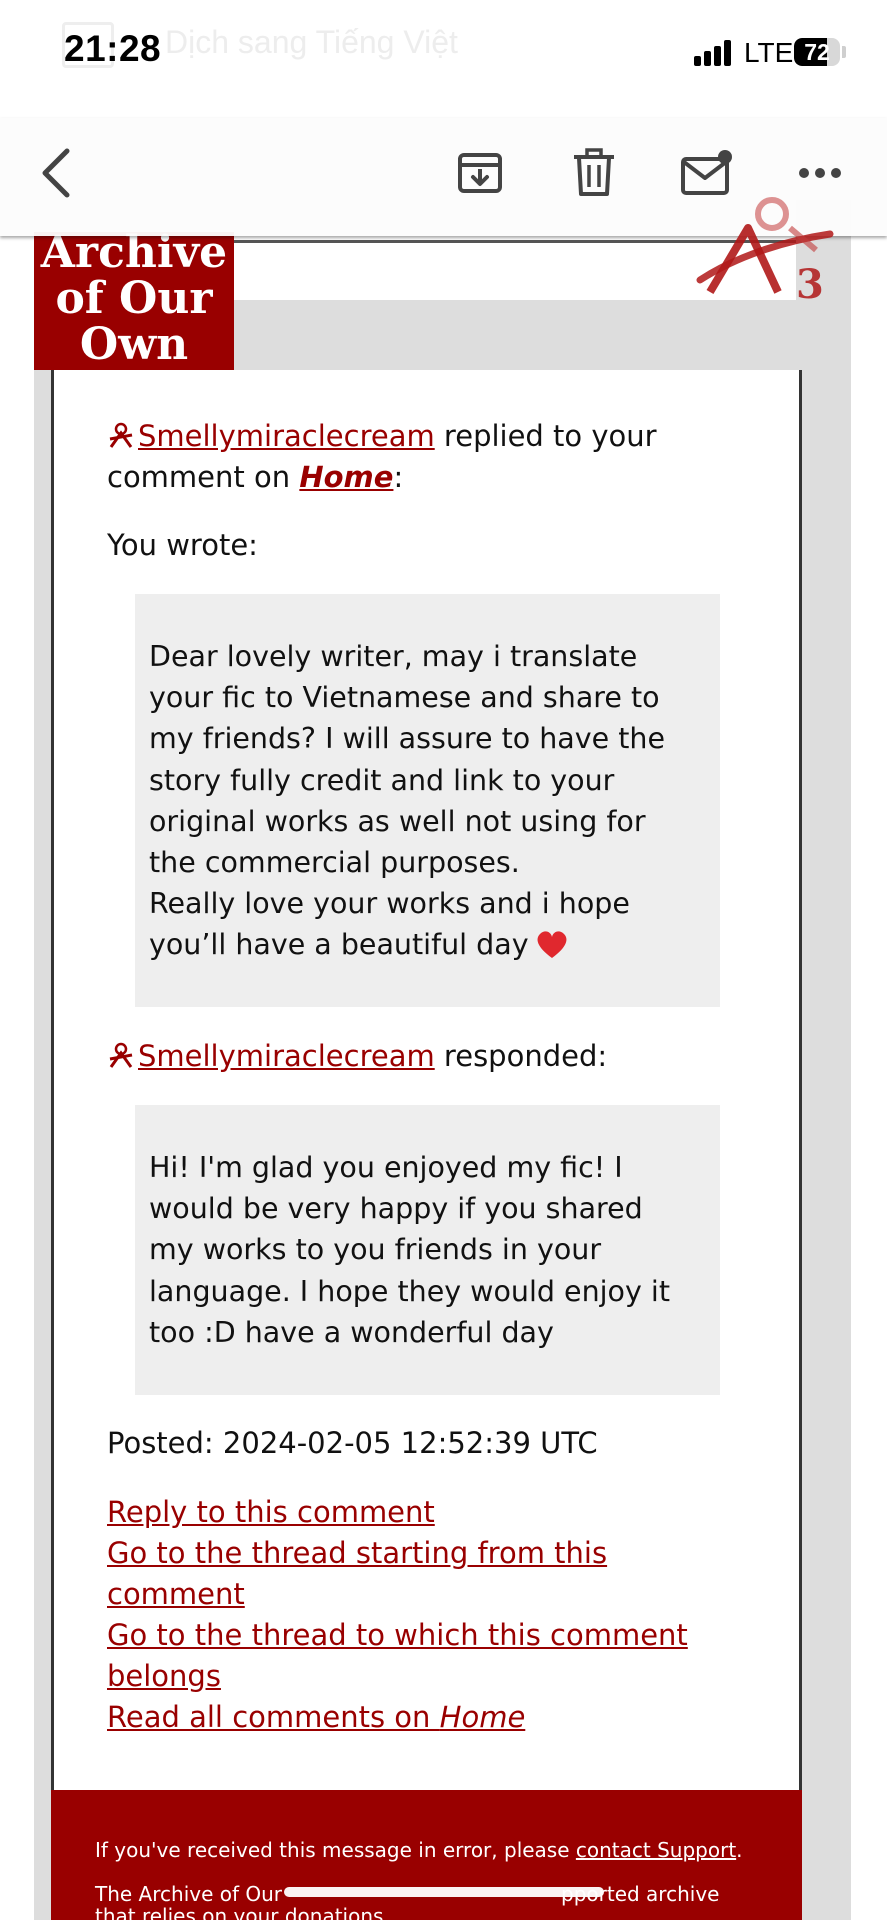 Image resolution: width=887 pixels, height=1928 pixels. I want to click on footer-archive-line: The Archive of Our, so click(188, 1894).